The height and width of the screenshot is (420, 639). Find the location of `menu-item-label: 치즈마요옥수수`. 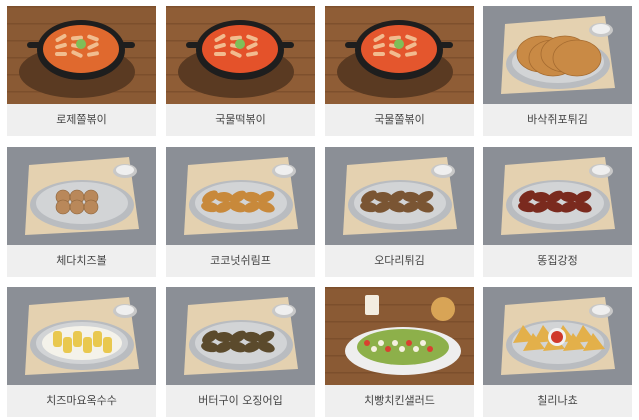

menu-item-label: 치즈마요옥수수 is located at coordinates (81, 401).